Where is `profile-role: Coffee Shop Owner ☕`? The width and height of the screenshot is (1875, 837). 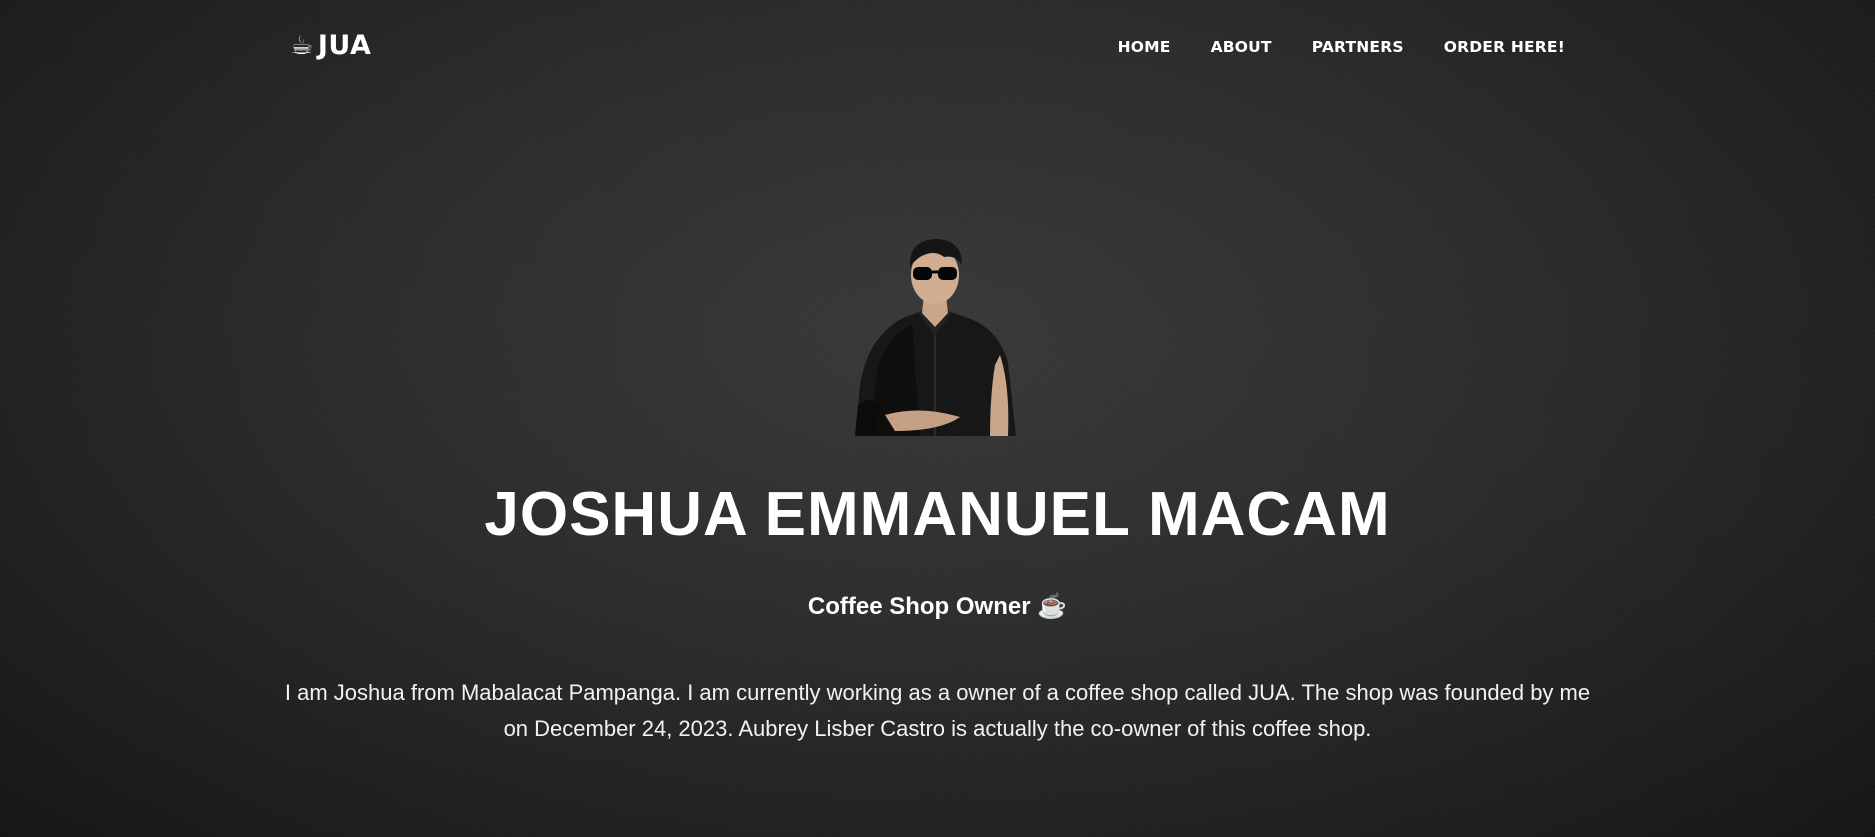 profile-role: Coffee Shop Owner ☕ is located at coordinates (937, 606).